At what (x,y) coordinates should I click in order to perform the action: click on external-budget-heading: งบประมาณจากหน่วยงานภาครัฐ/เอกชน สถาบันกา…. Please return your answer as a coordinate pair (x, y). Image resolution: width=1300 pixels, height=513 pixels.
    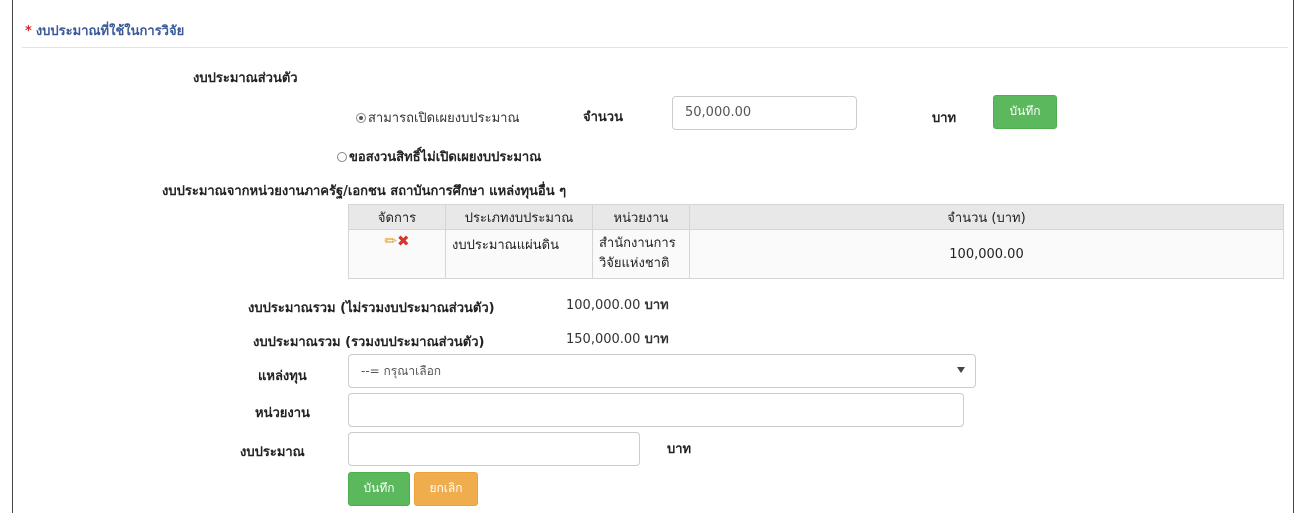
    Looking at the image, I should click on (364, 191).